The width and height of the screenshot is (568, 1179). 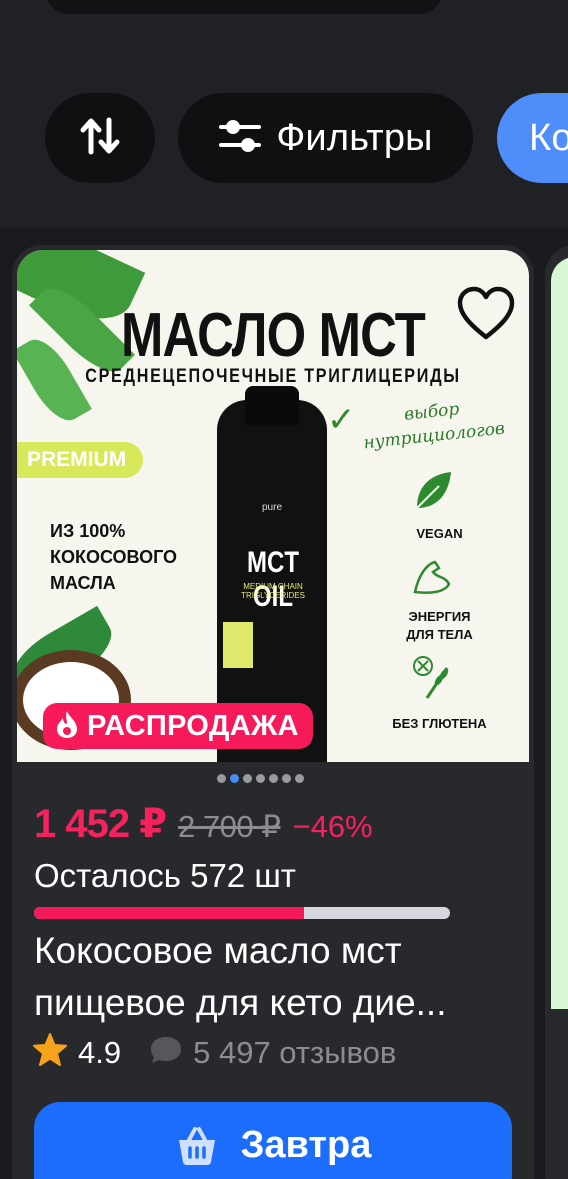 I want to click on feature-vegan: VEGAN, so click(x=439, y=533).